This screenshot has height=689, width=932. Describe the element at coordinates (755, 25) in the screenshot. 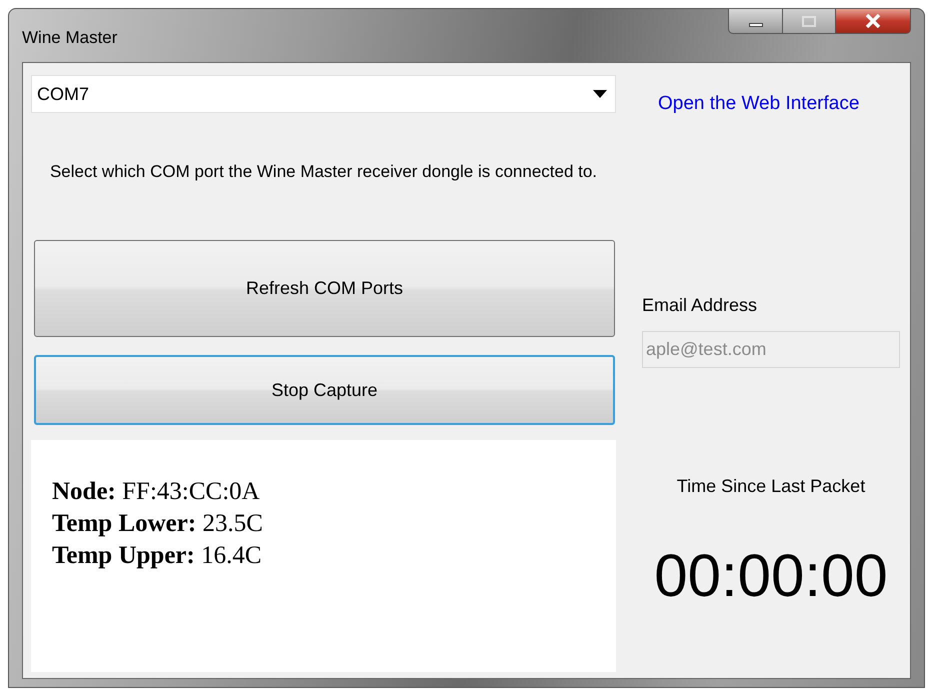

I see `minimize-icon` at that location.